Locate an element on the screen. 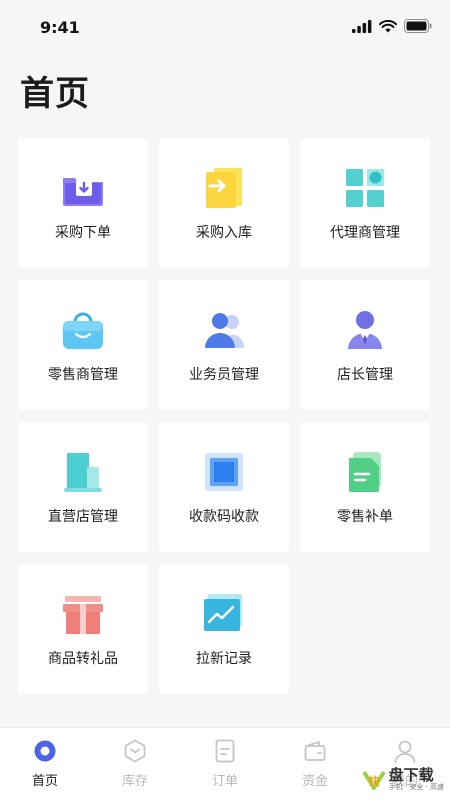 The image size is (450, 800). wifi-icon is located at coordinates (388, 27).